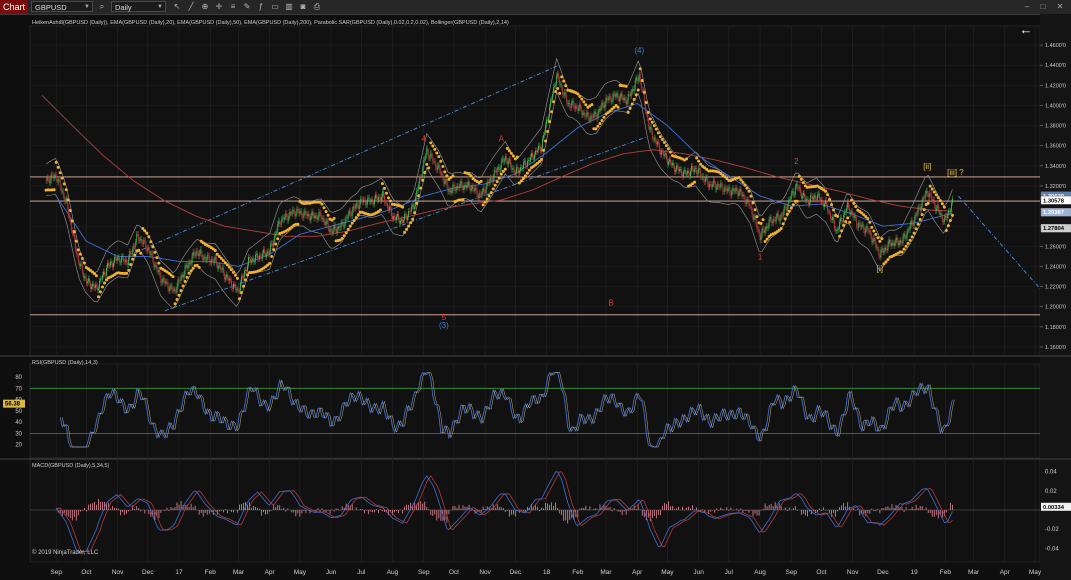 This screenshot has width=1071, height=580. What do you see at coordinates (247, 7) in the screenshot?
I see `strategy-icon: ✎` at bounding box center [247, 7].